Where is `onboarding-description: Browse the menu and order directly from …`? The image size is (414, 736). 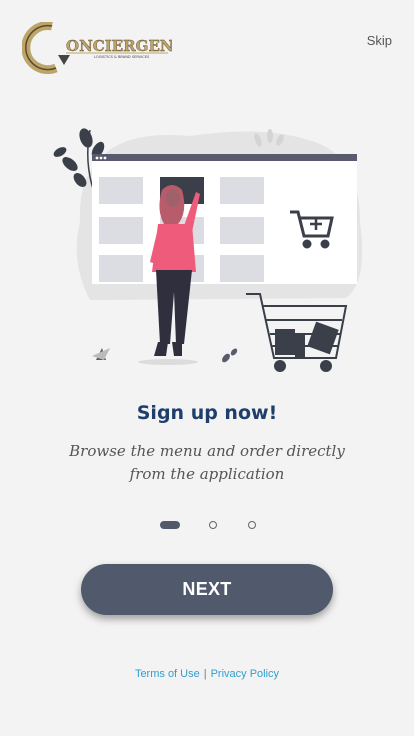
onboarding-description: Browse the menu and order directly from … is located at coordinates (207, 462).